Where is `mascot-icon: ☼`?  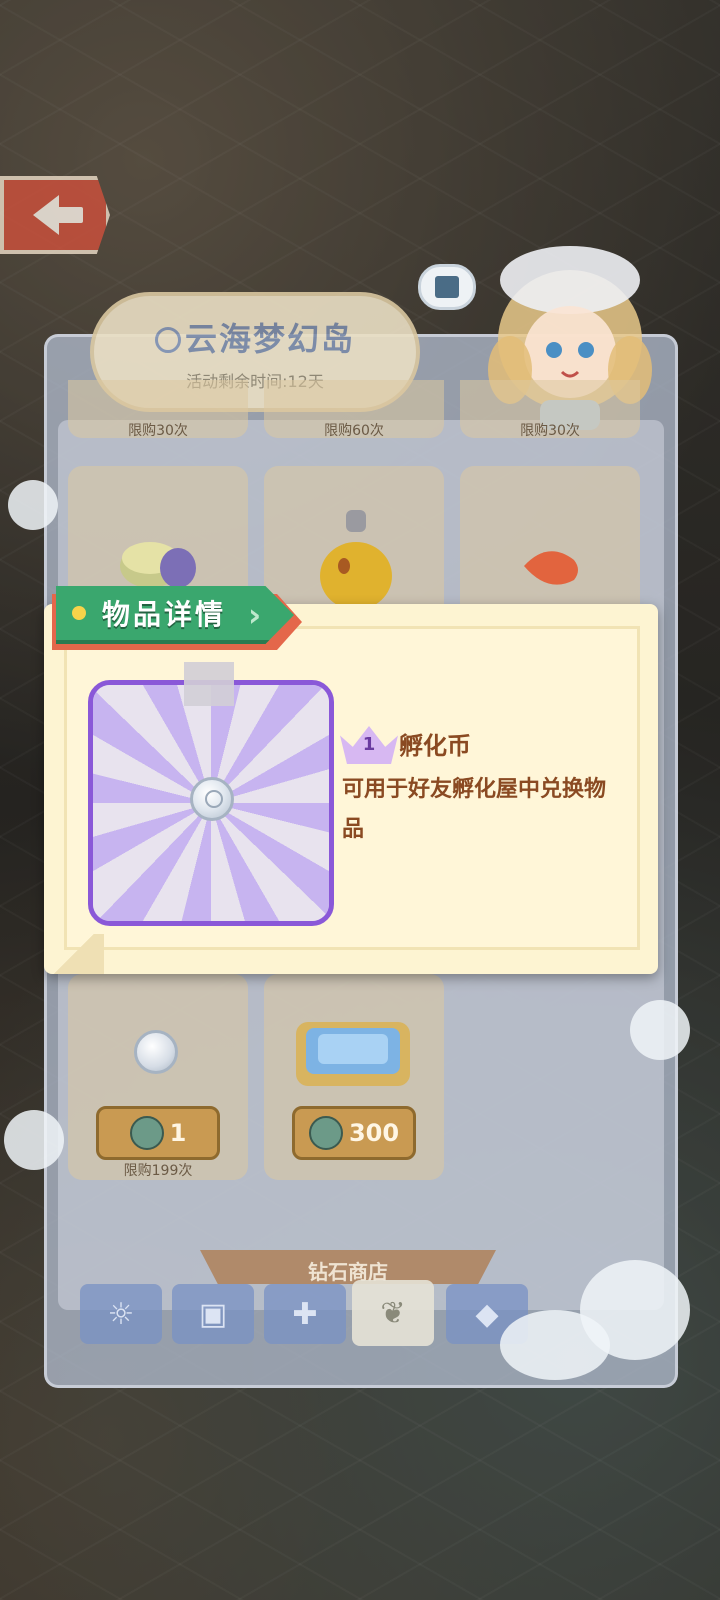 mascot-icon: ☼ is located at coordinates (121, 1314).